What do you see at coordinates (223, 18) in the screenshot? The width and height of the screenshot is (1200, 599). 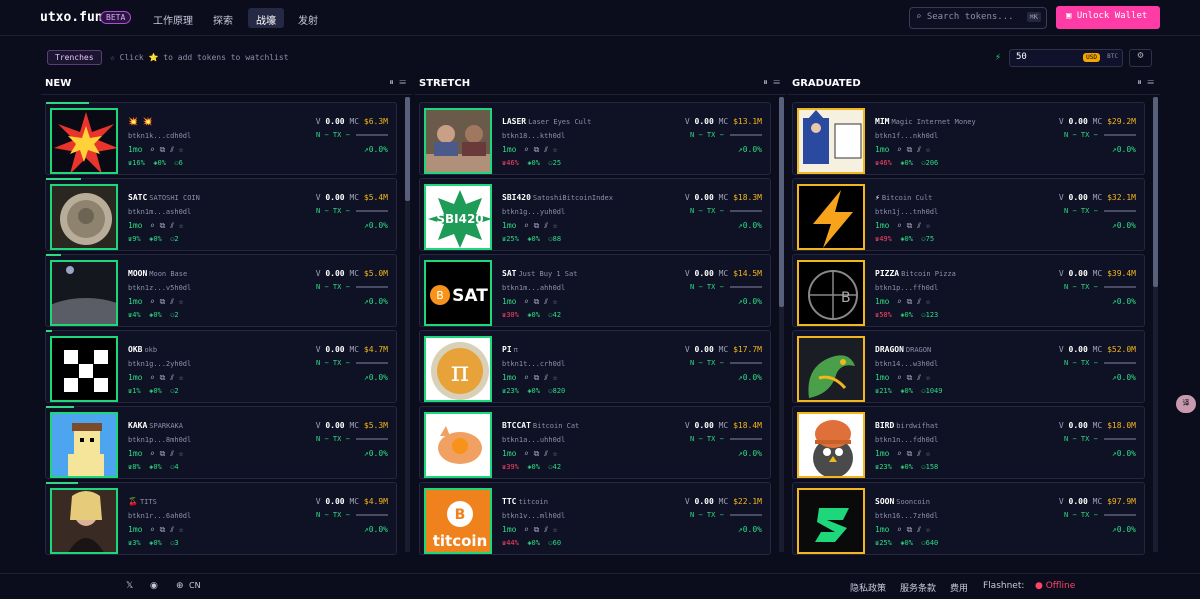 I see `nav-explore: 探索` at bounding box center [223, 18].